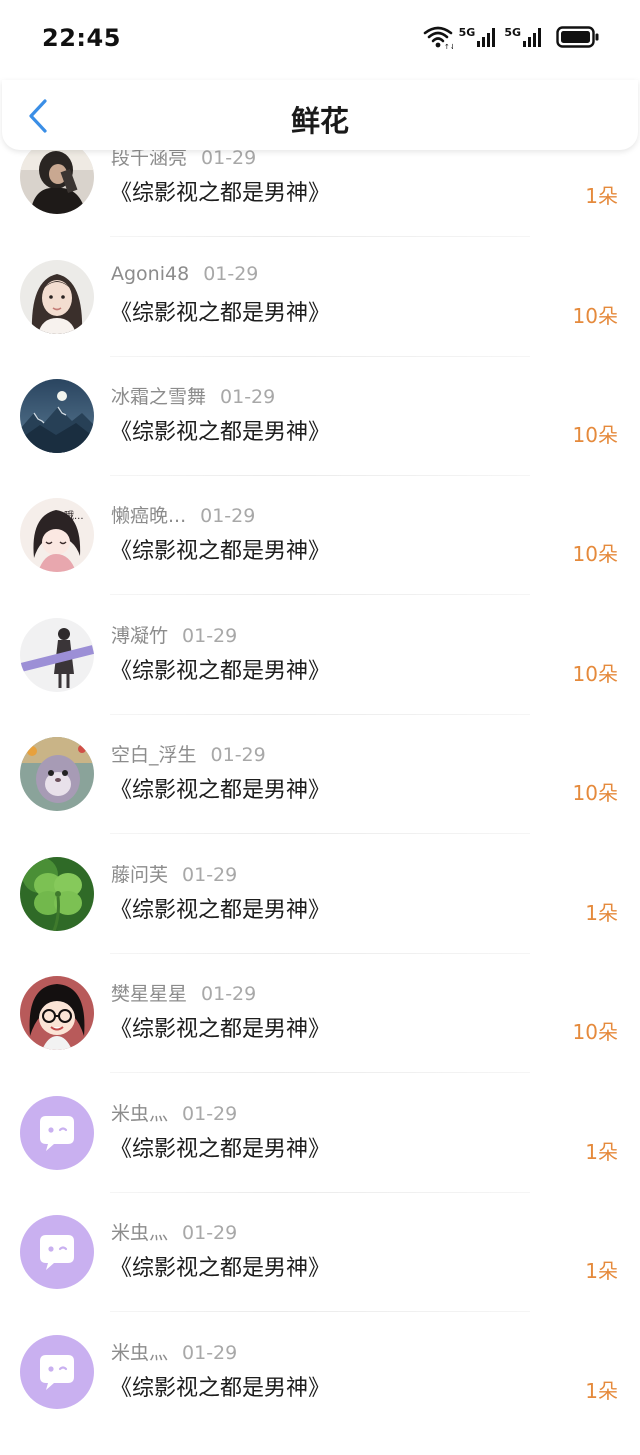 The width and height of the screenshot is (640, 1455). Describe the element at coordinates (467, 32) in the screenshot. I see `signal-1-label: 5G` at that location.